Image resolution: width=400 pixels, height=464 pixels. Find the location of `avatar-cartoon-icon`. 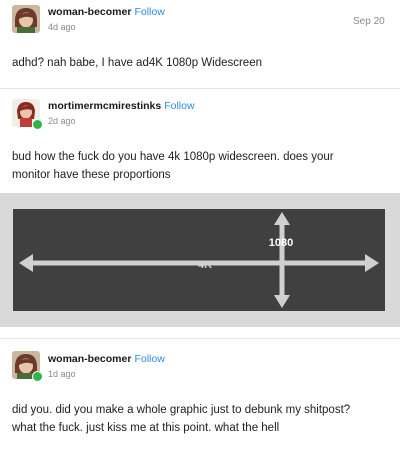

avatar-cartoon-icon is located at coordinates (26, 19).